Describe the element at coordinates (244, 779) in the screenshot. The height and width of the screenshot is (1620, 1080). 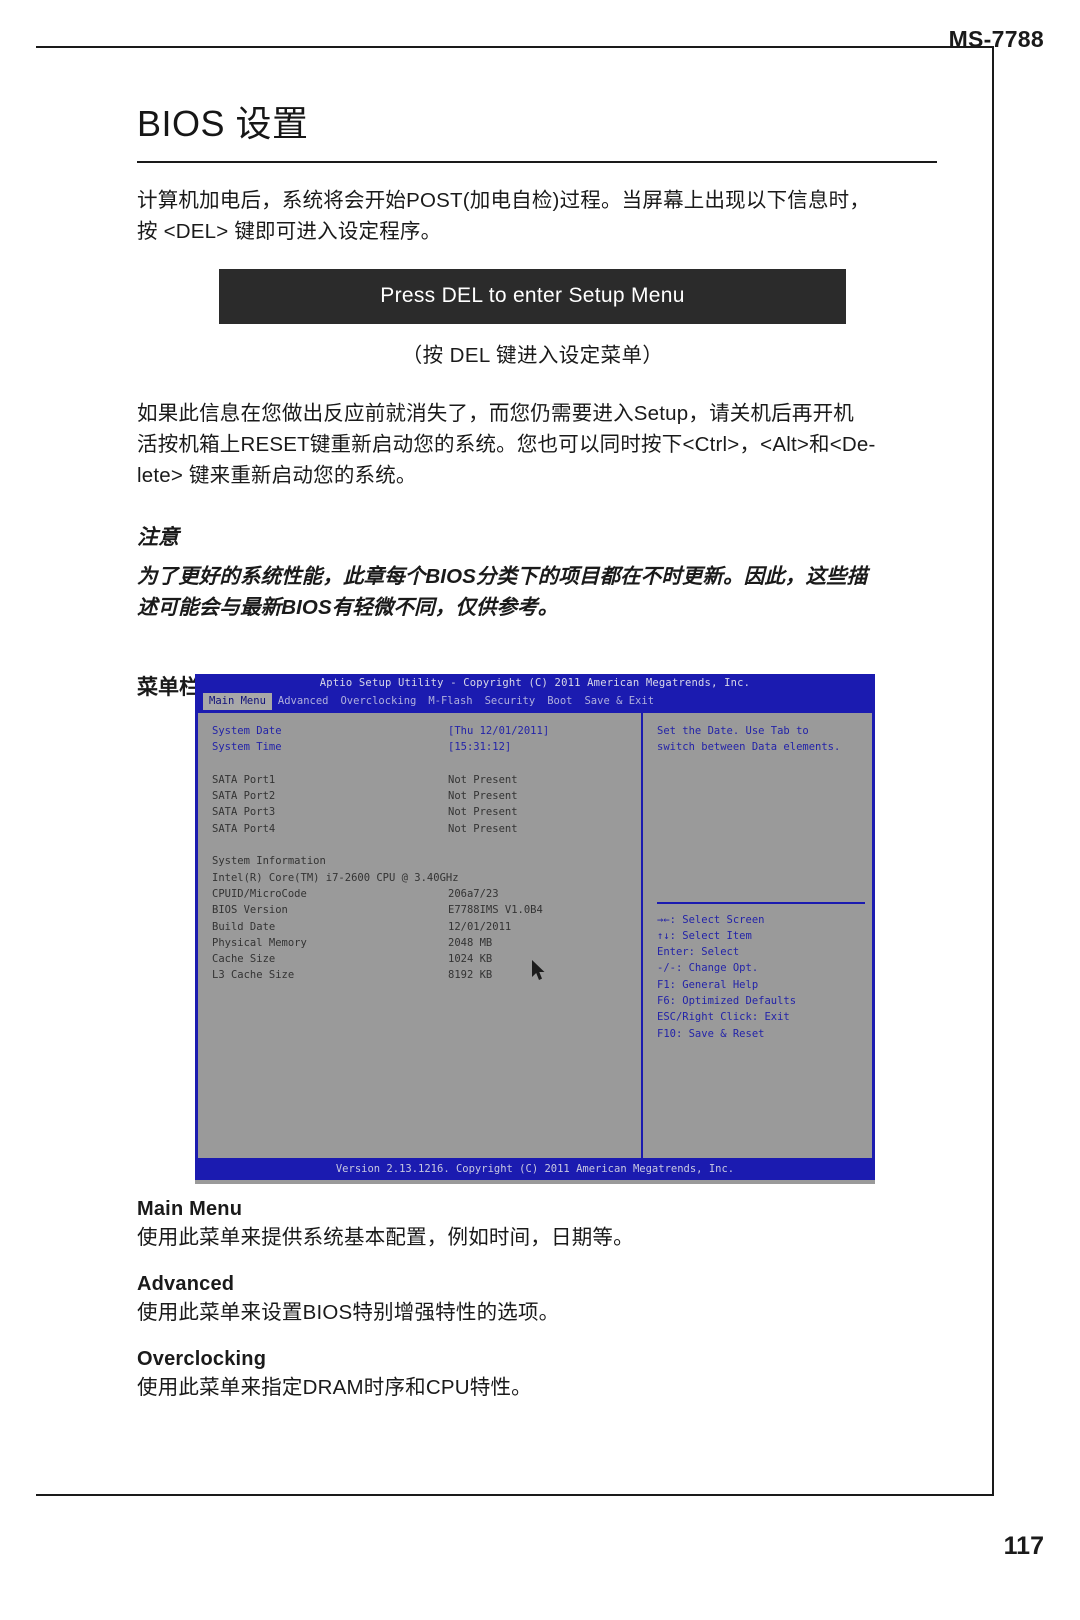
I see `bios-label-sata-port1: SATA Port1` at that location.